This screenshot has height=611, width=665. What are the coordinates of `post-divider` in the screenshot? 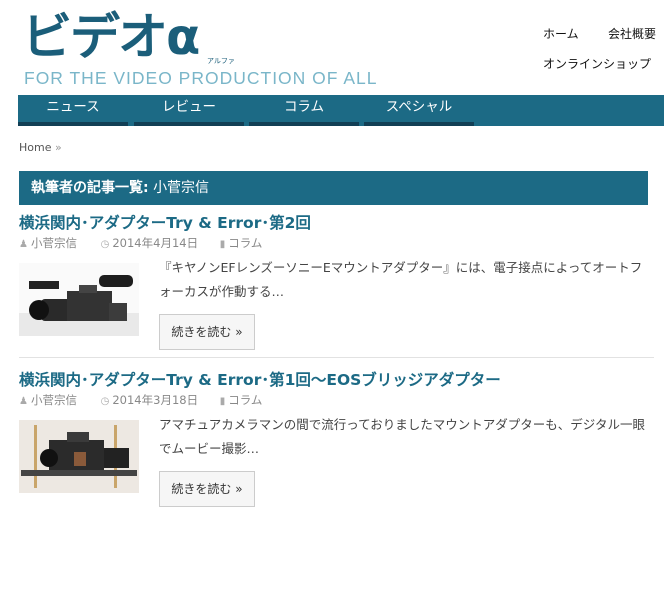 It's located at (336, 357).